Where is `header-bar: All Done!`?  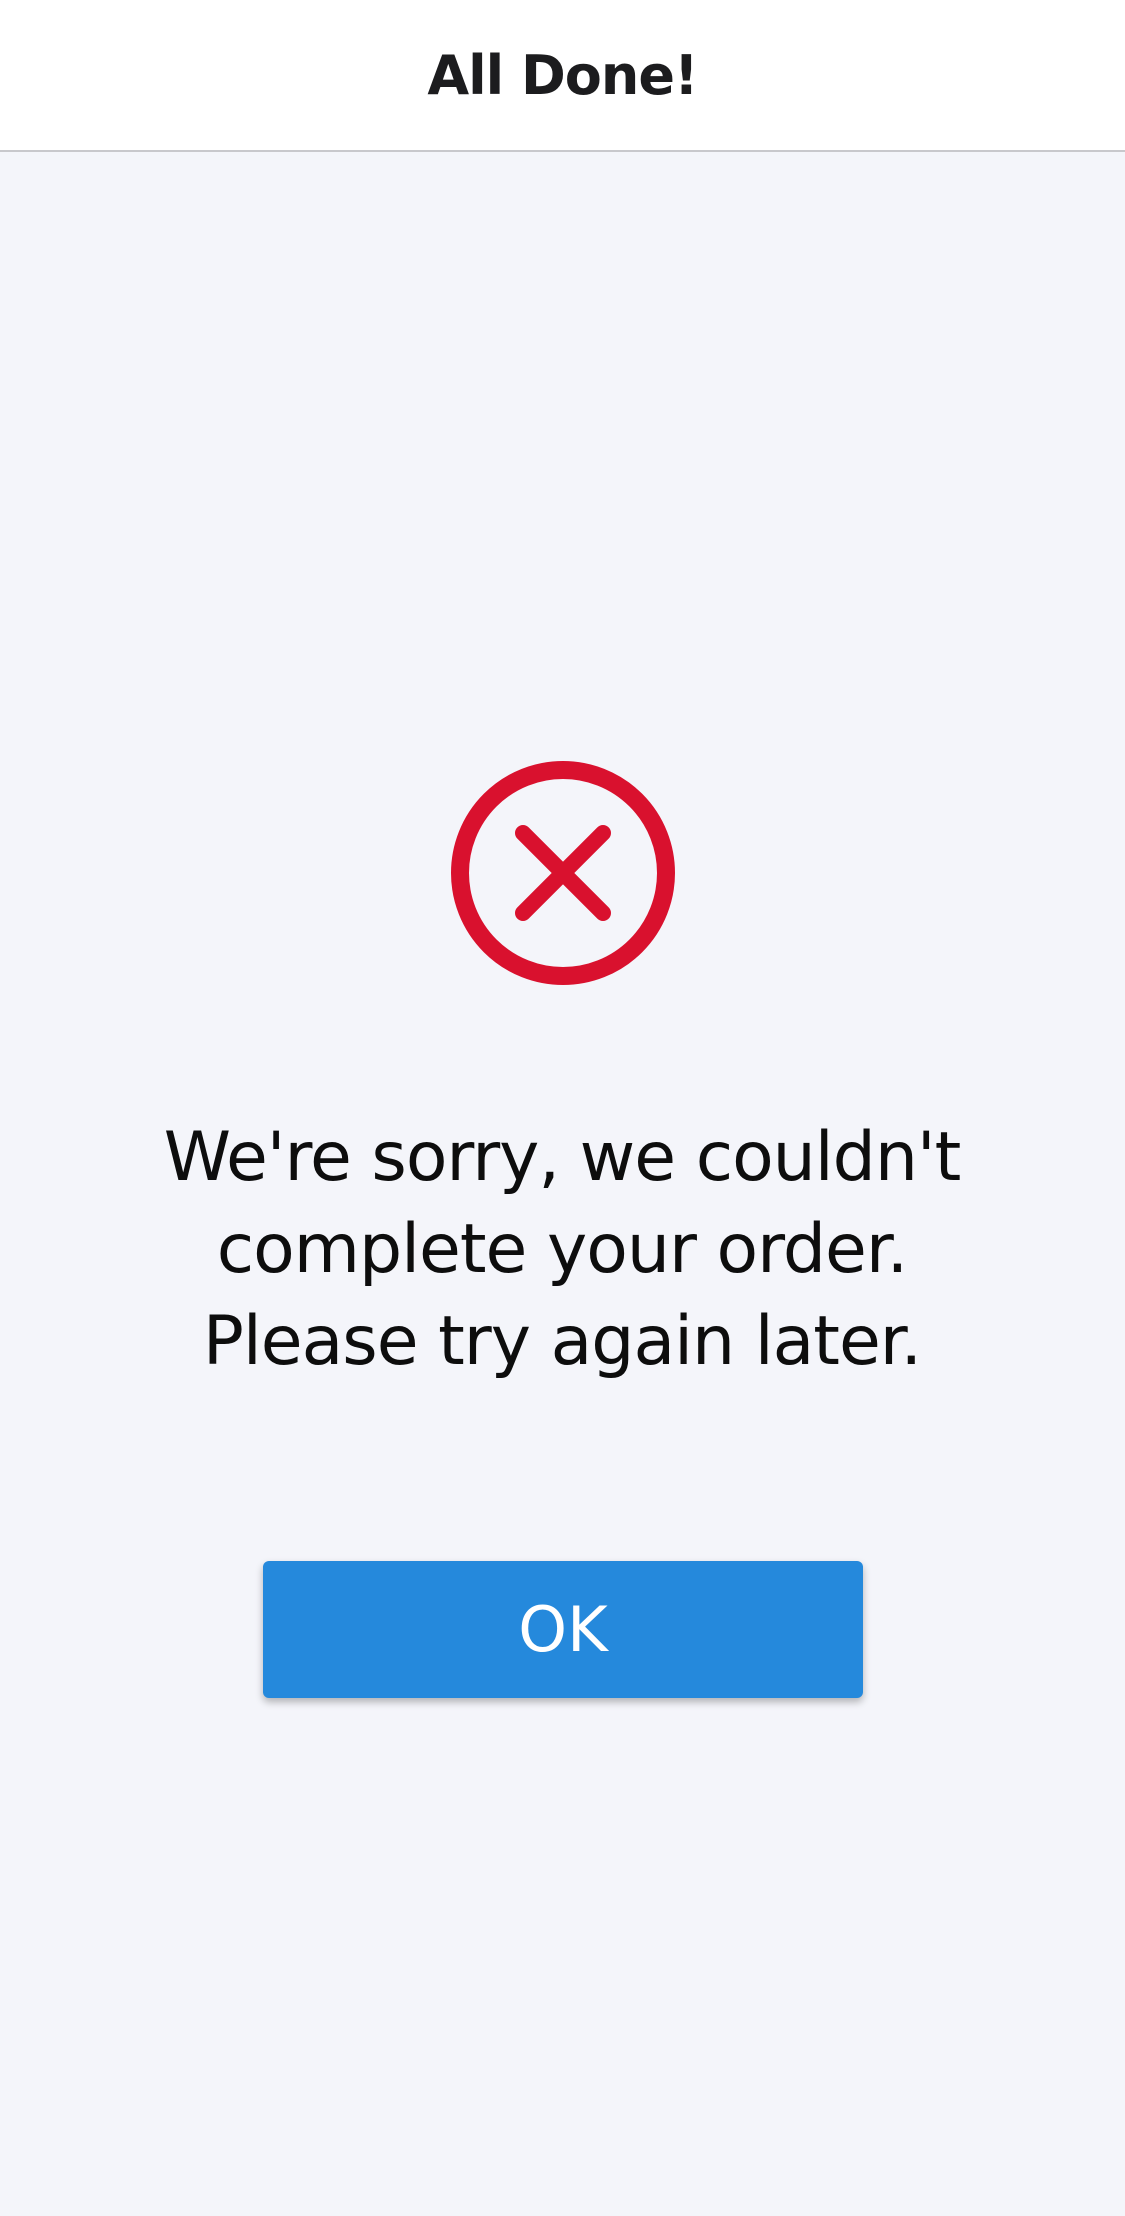
header-bar: All Done! is located at coordinates (562, 76).